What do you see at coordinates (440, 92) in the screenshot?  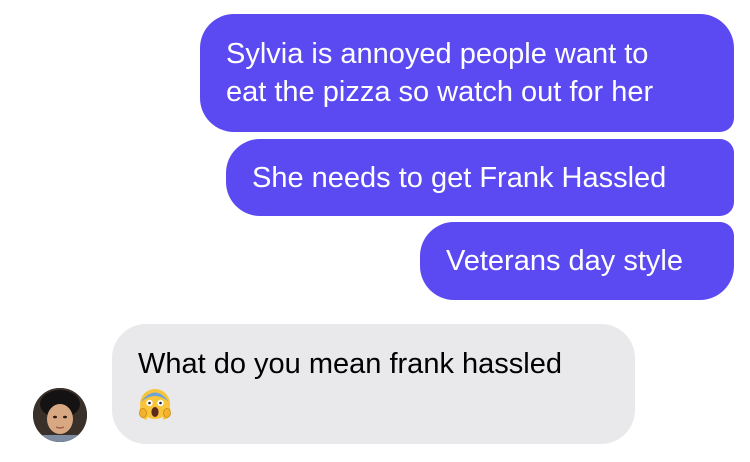 I see `message-text-line: eat the pizza so watch out for her` at bounding box center [440, 92].